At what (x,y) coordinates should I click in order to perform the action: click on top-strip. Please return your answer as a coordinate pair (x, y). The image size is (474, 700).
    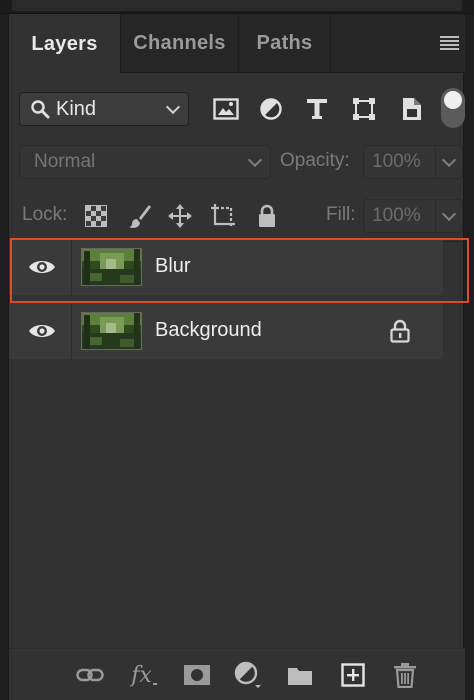
    Looking at the image, I should click on (237, 7).